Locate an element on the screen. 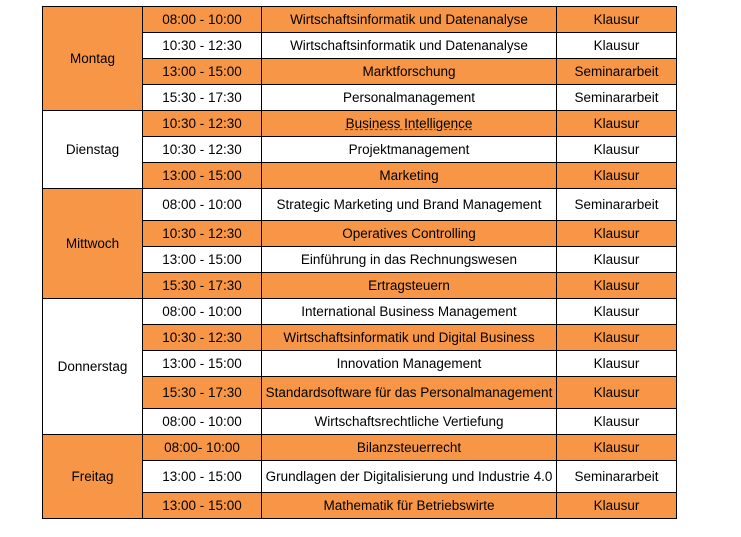  day-cell-mittwoch: Mittwoch is located at coordinates (92, 243).